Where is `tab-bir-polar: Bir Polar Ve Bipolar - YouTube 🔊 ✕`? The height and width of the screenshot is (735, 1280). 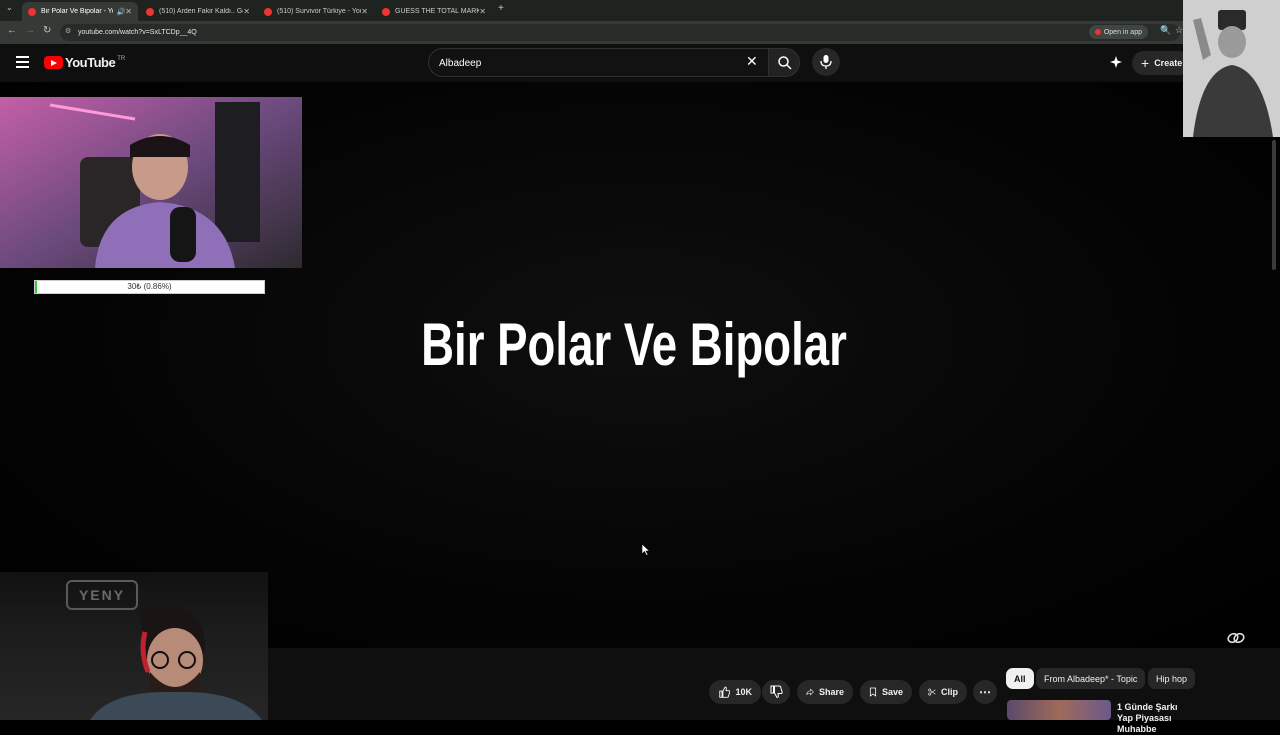 tab-bir-polar: Bir Polar Ve Bipolar - YouTube 🔊 ✕ is located at coordinates (80, 11).